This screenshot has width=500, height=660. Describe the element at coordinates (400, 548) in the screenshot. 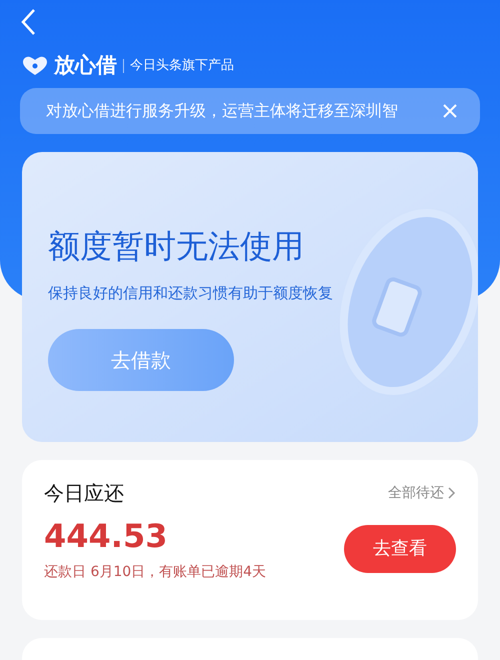

I see `view-button: 去查看` at that location.